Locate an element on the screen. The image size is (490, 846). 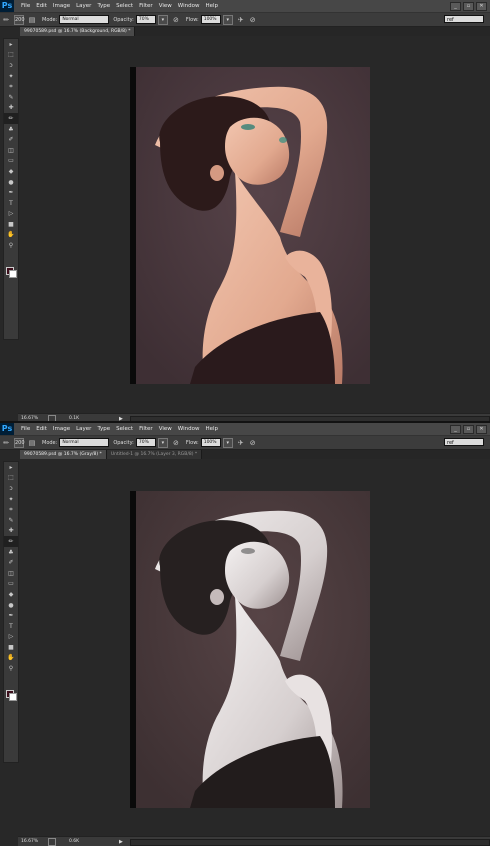
status-menu-arrow: ▶ is located at coordinates (121, 842).